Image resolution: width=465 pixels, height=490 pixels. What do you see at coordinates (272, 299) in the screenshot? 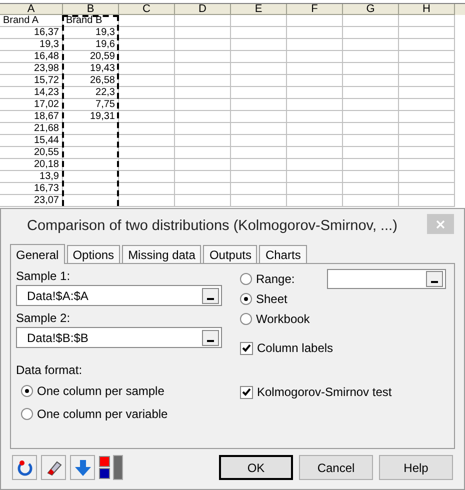
I see `radio-label: Sheet` at bounding box center [272, 299].